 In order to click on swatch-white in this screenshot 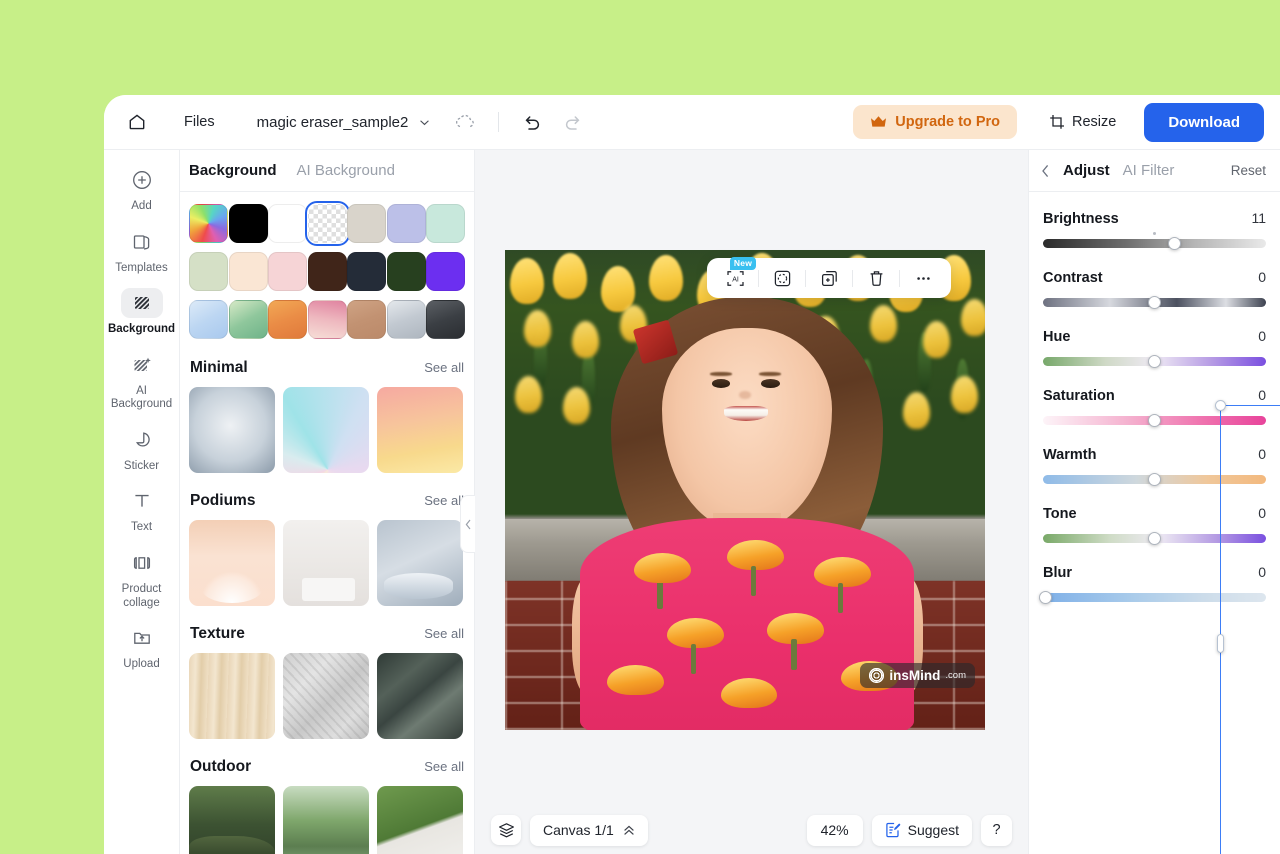, I will do `click(287, 223)`.